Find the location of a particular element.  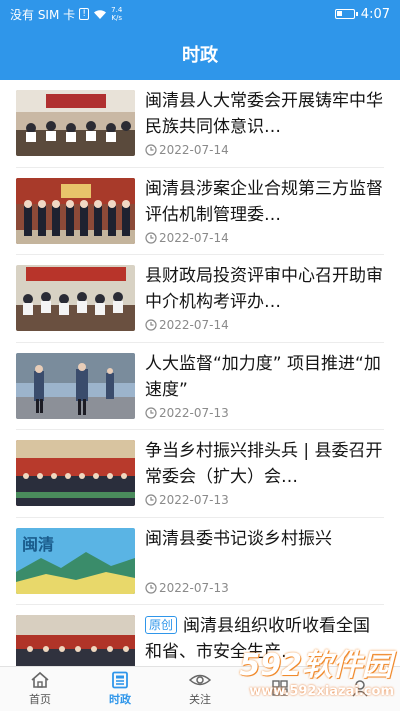

news-thumbnail: 闽清 is located at coordinates (75, 560).